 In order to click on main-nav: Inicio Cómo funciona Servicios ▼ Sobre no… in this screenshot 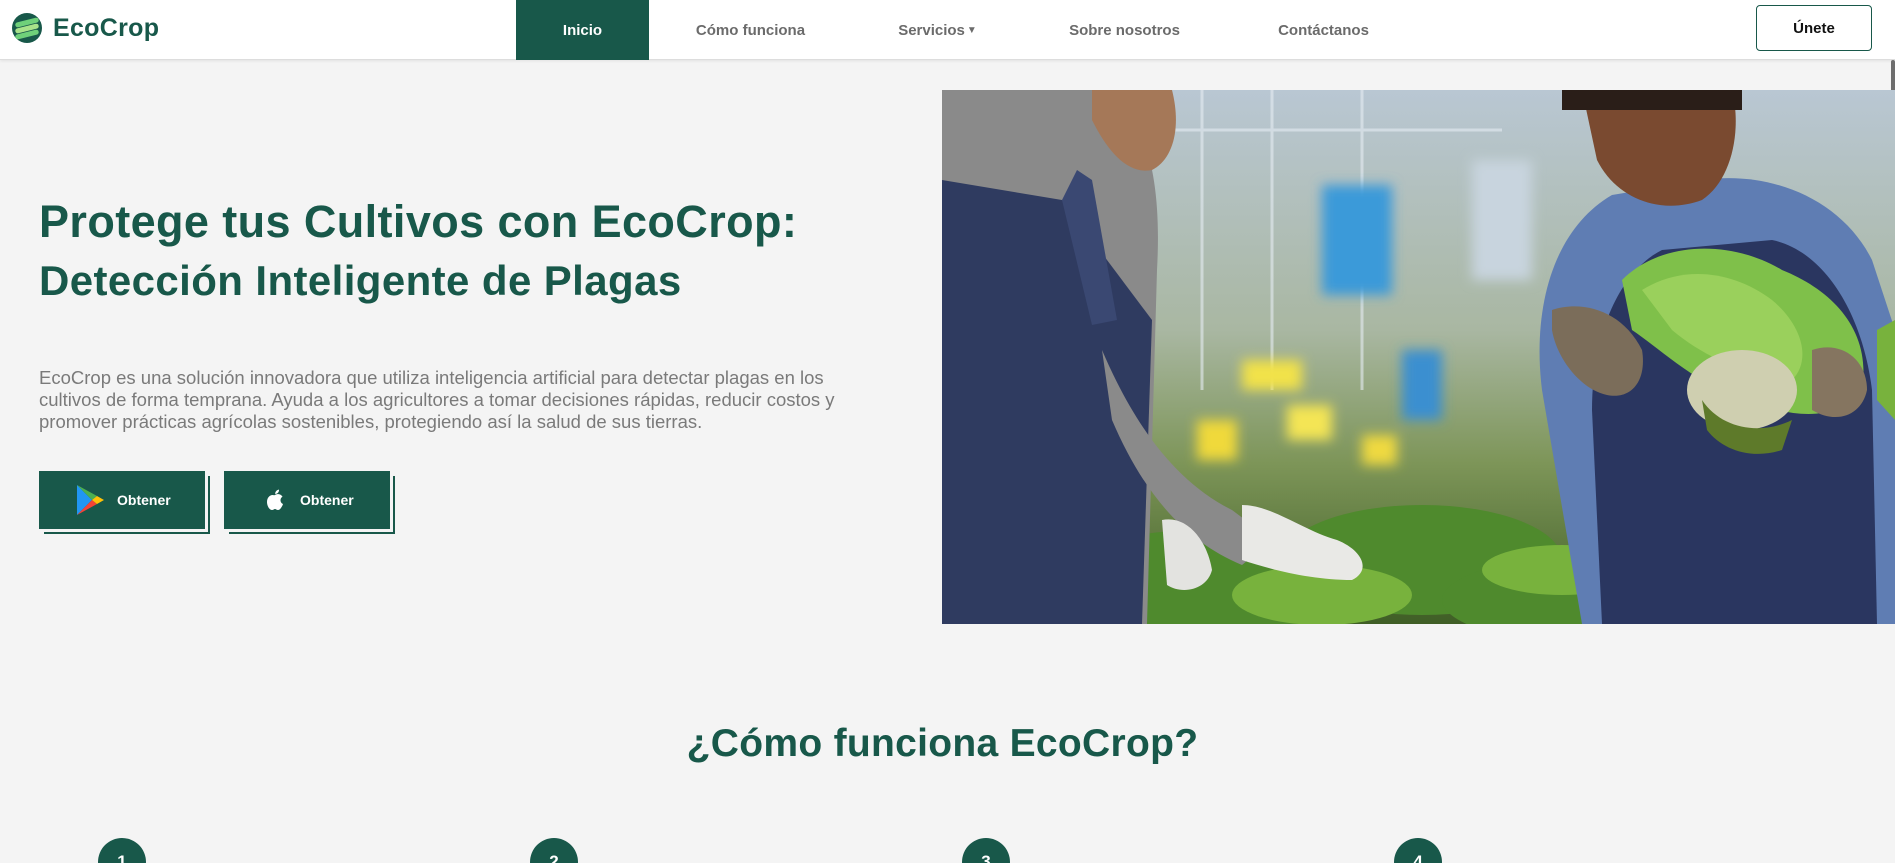, I will do `click(968, 30)`.